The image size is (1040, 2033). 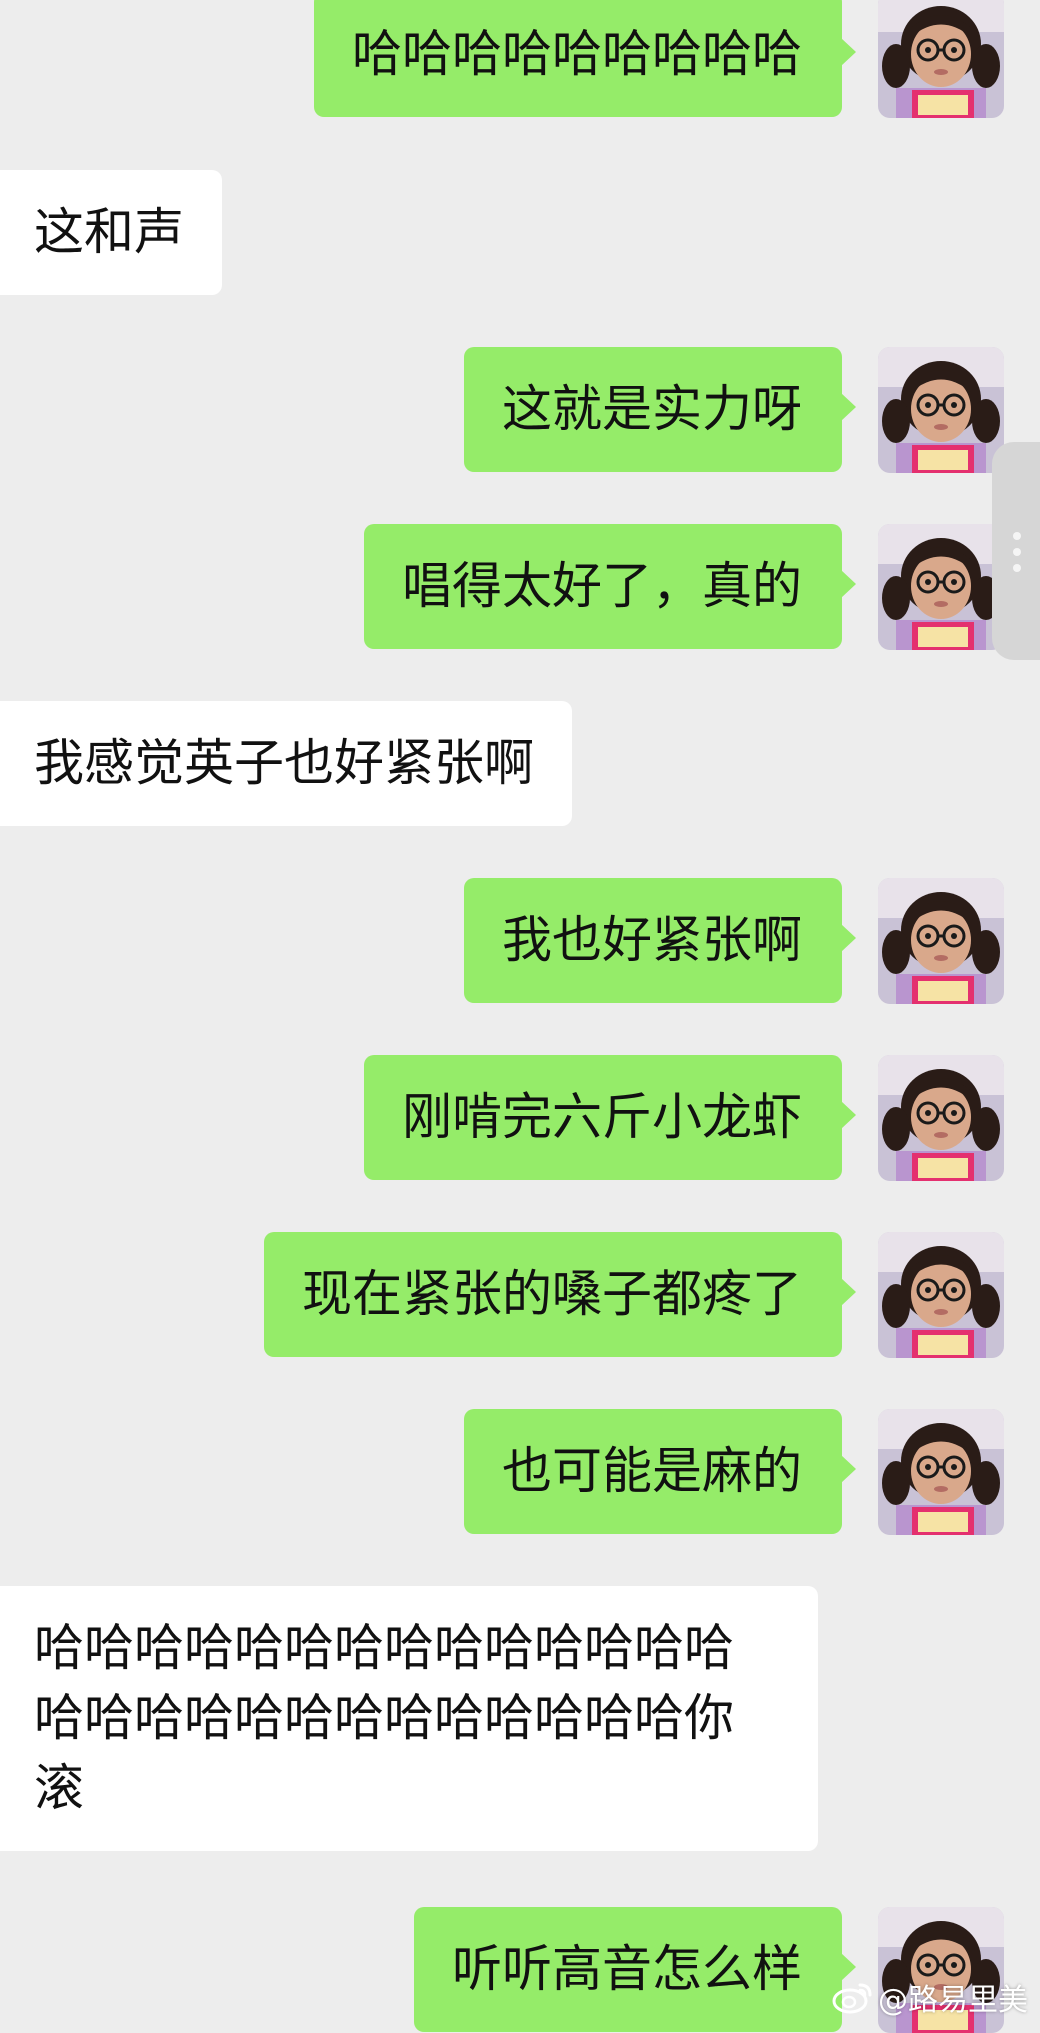 I want to click on their-message-bubble: 哈哈哈哈哈哈哈哈哈哈哈哈哈哈哈哈哈哈哈哈哈哈哈哈哈哈哈你滚, so click(x=409, y=1718).